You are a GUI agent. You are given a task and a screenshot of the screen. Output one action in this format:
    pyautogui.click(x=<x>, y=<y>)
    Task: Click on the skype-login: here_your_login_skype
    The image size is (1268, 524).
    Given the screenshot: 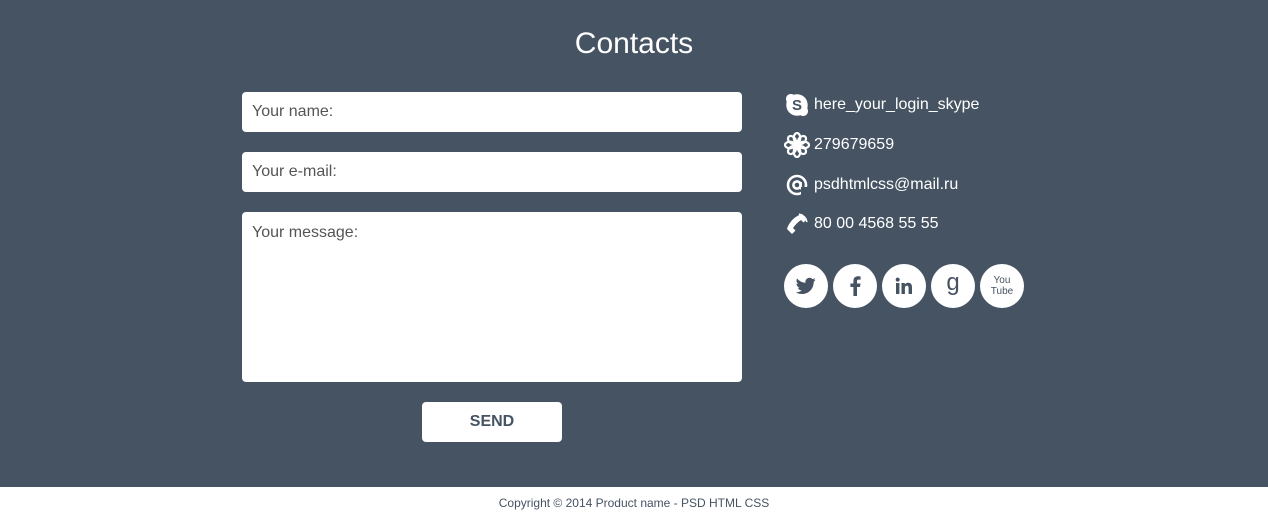 What is the action you would take?
    pyautogui.click(x=897, y=104)
    